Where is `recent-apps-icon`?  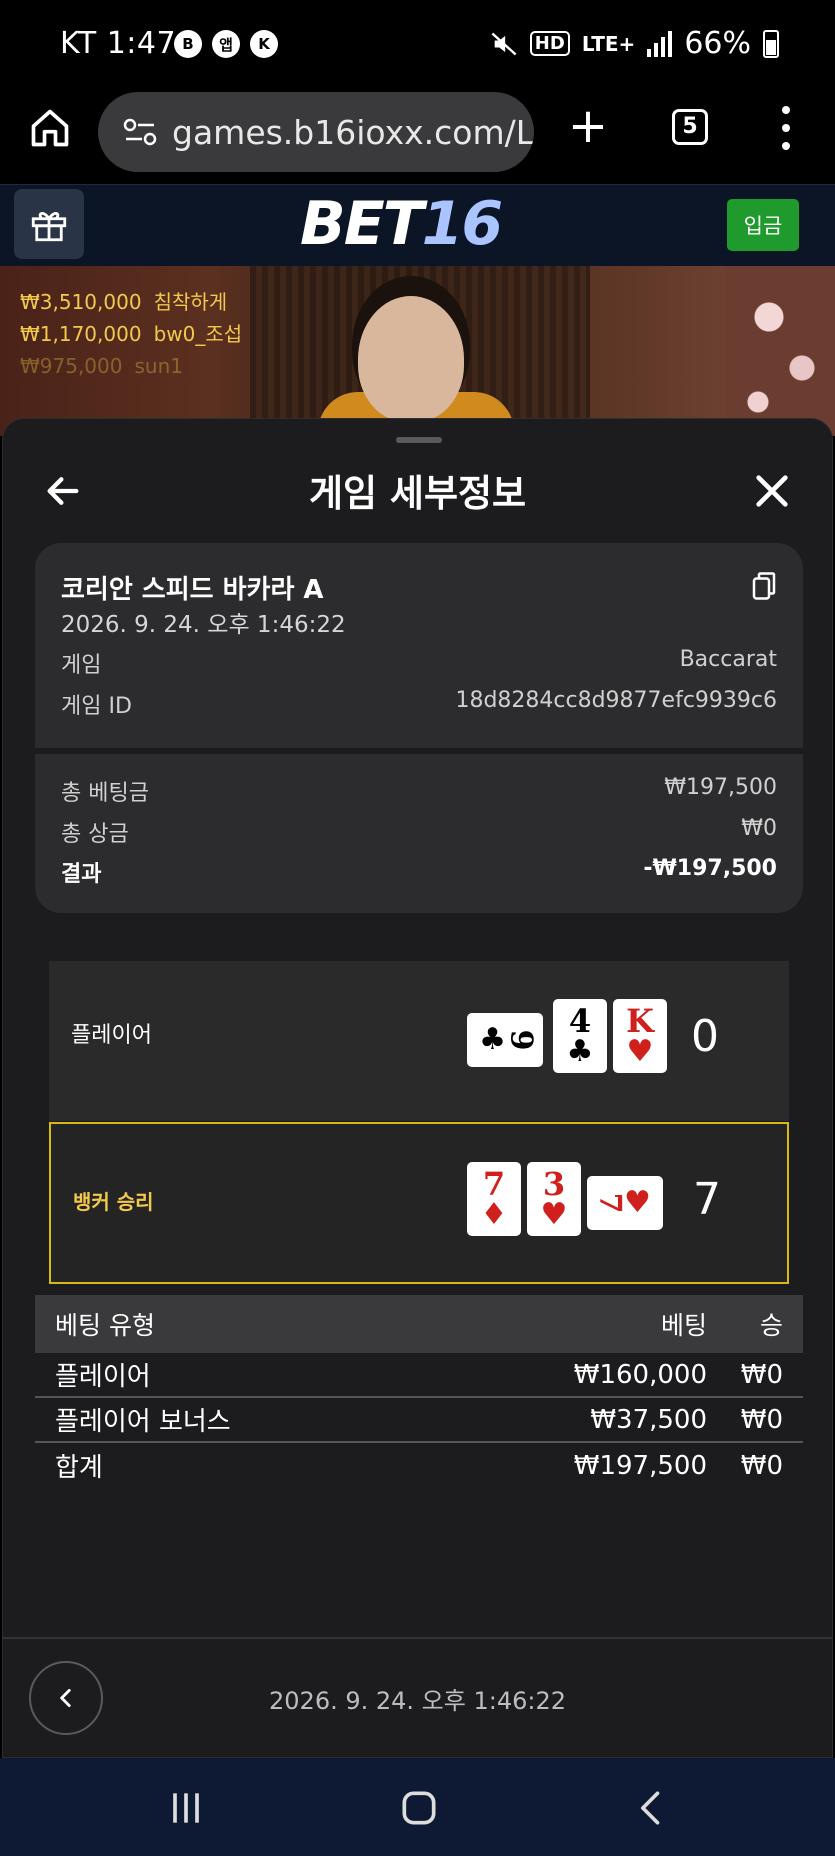 recent-apps-icon is located at coordinates (186, 1808).